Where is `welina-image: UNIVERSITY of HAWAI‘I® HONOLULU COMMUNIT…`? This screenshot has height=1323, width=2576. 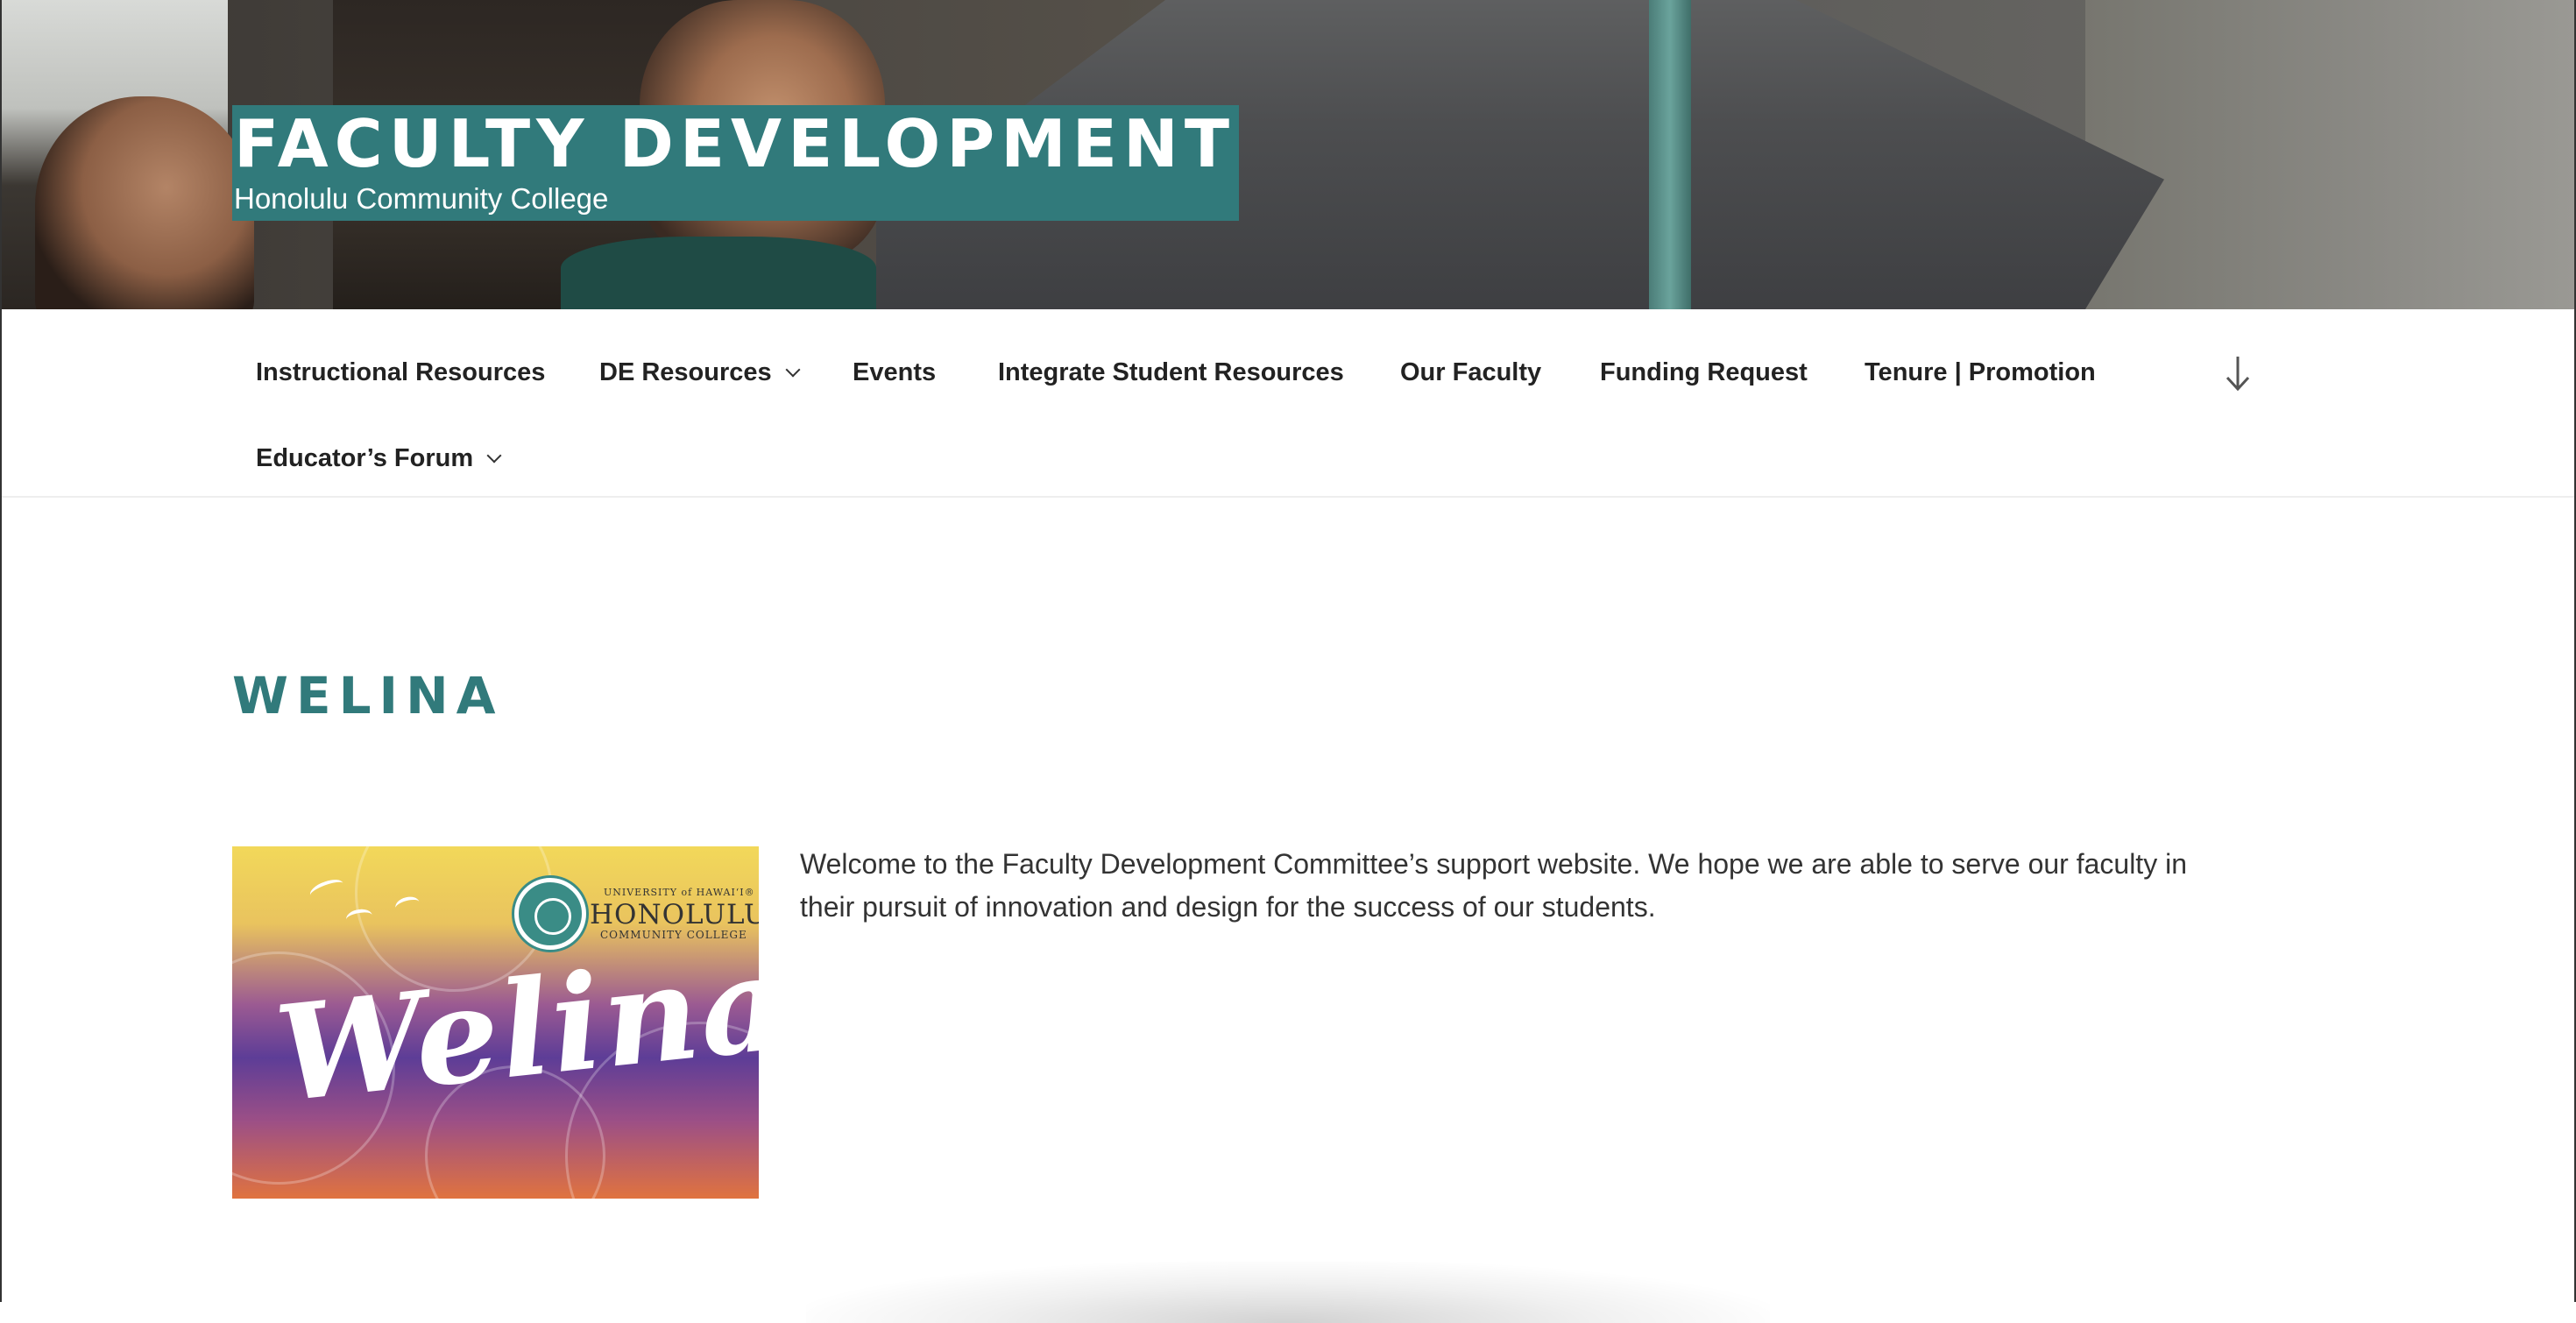 welina-image: UNIVERSITY of HAWAI‘I® HONOLULU COMMUNIT… is located at coordinates (495, 1022).